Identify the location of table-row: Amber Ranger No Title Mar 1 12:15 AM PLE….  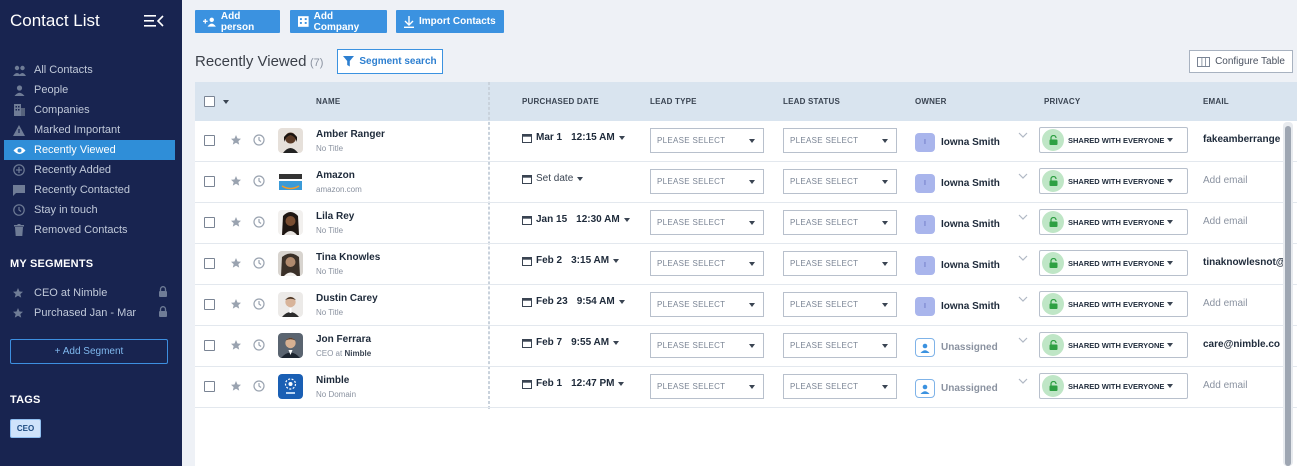
(746, 141).